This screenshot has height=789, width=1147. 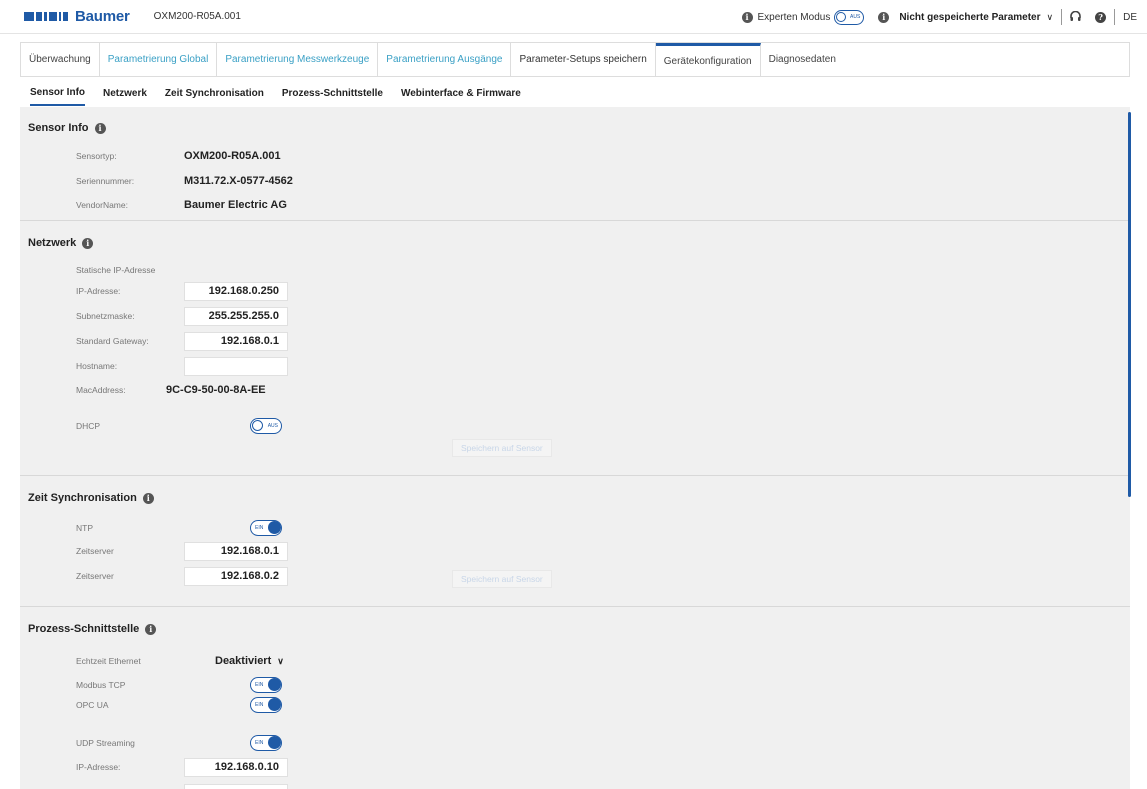 What do you see at coordinates (1130, 17) in the screenshot?
I see `language-selector: DE` at bounding box center [1130, 17].